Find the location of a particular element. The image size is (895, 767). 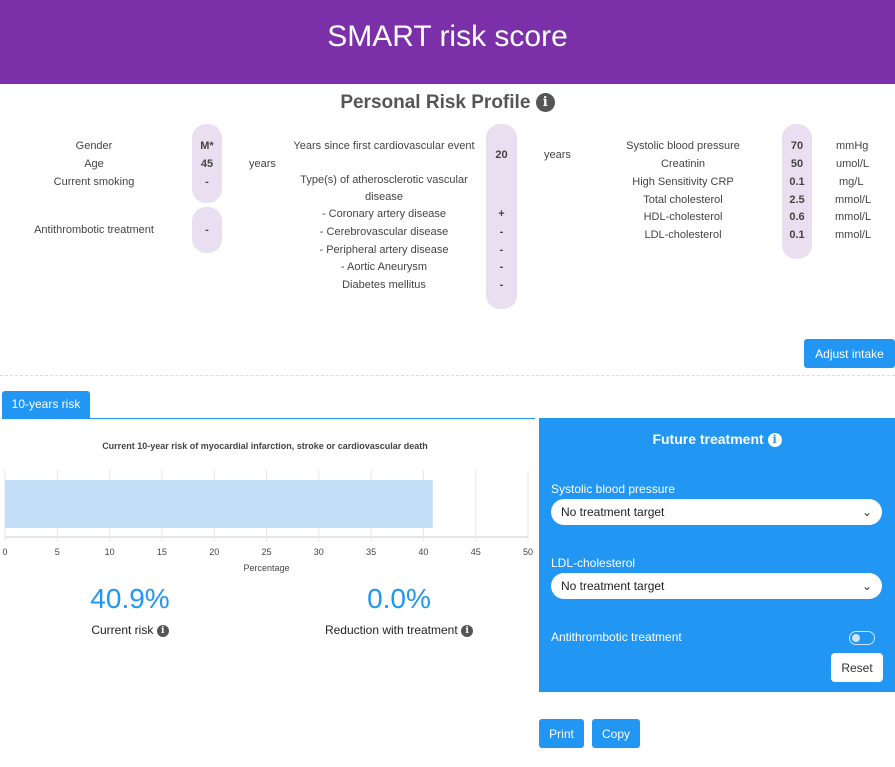

ldl-label: LDL-cholesterol is located at coordinates (683, 235).